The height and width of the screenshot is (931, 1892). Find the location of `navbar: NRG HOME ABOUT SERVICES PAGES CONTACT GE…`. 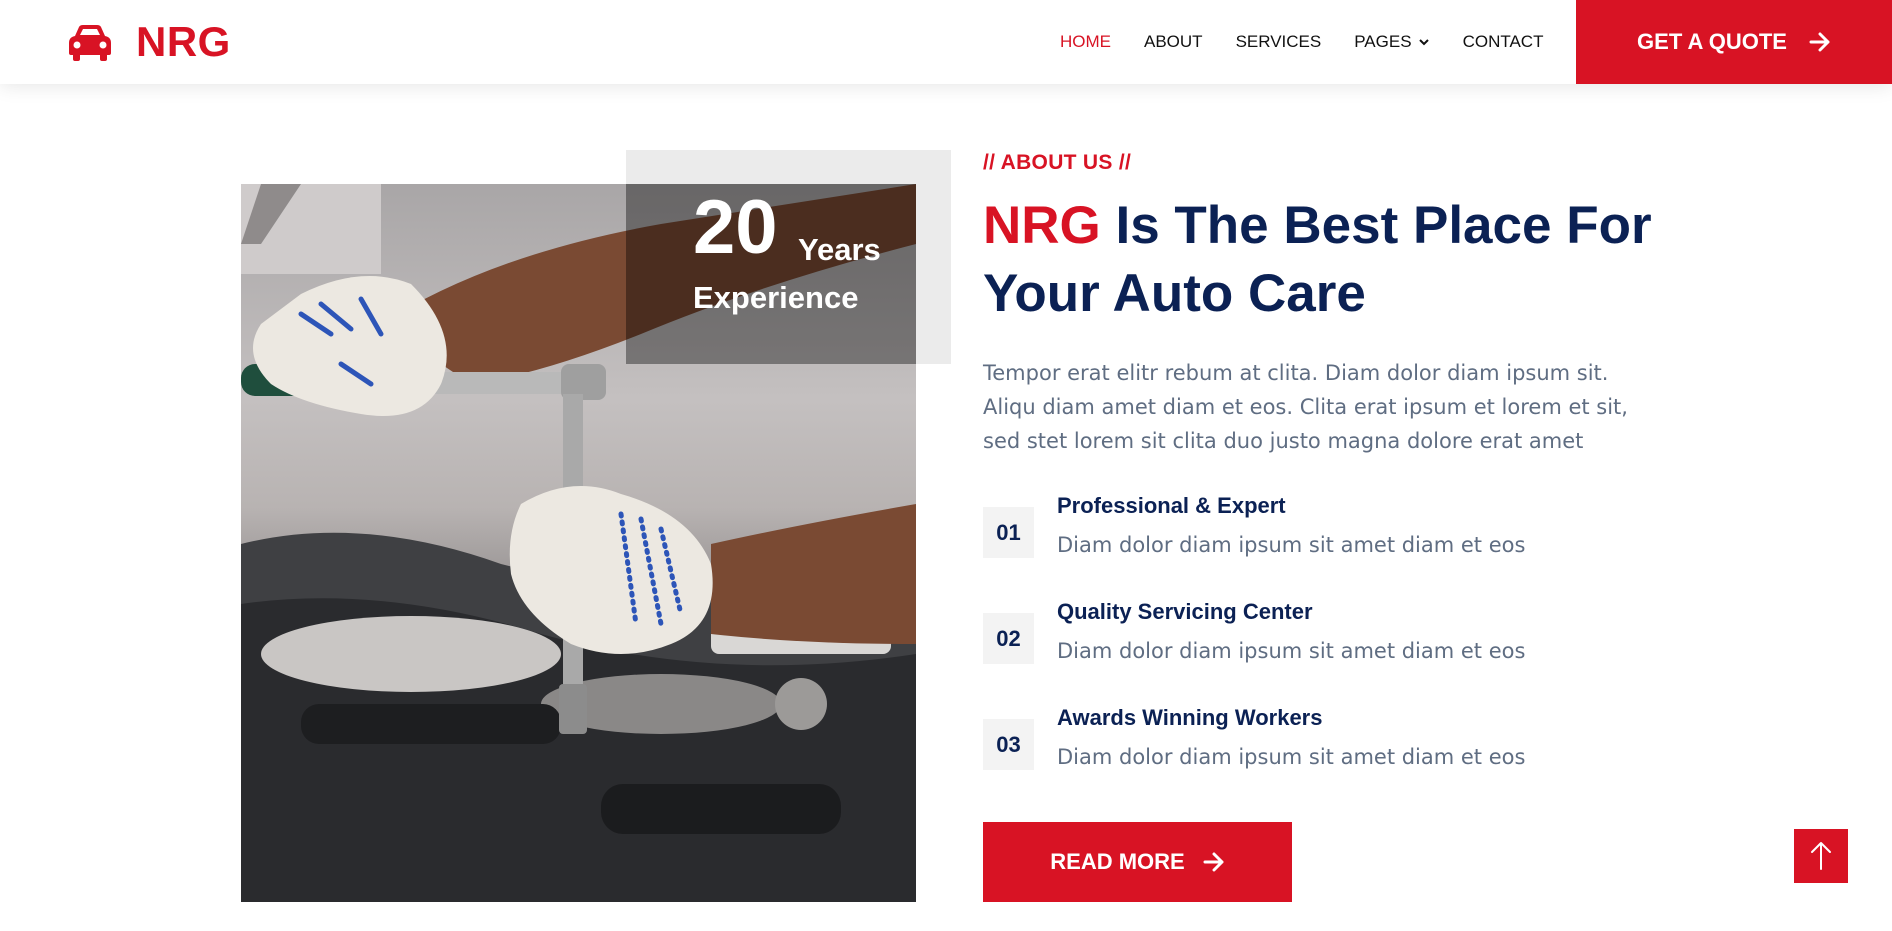

navbar: NRG HOME ABOUT SERVICES PAGES CONTACT GE… is located at coordinates (946, 42).